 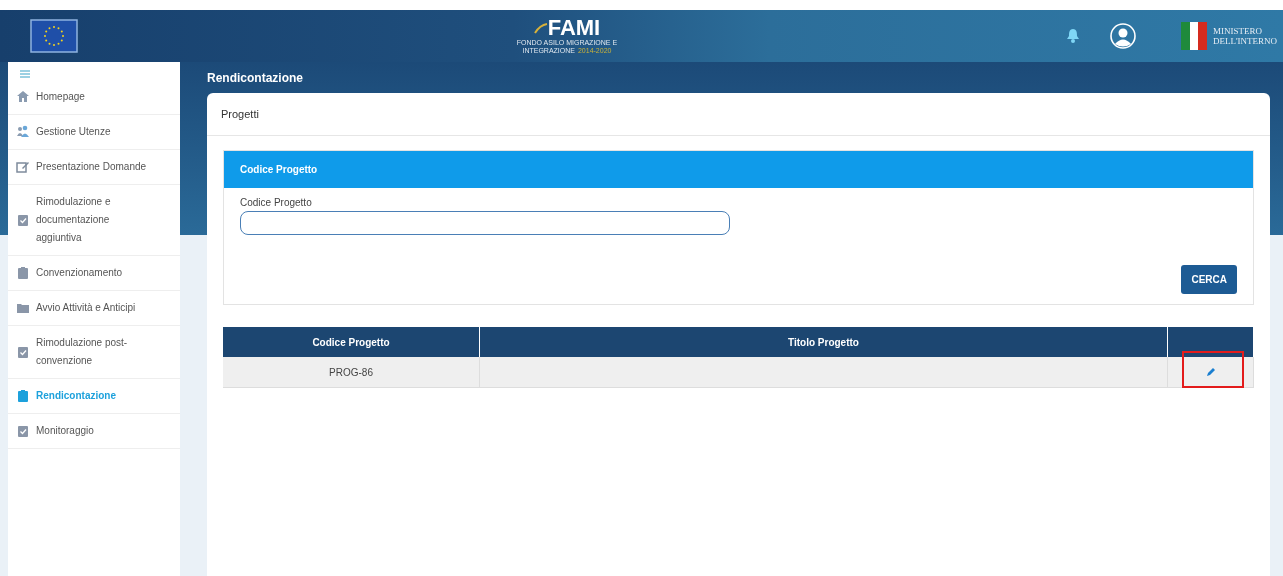 I want to click on card-title: Progetti, so click(x=240, y=114).